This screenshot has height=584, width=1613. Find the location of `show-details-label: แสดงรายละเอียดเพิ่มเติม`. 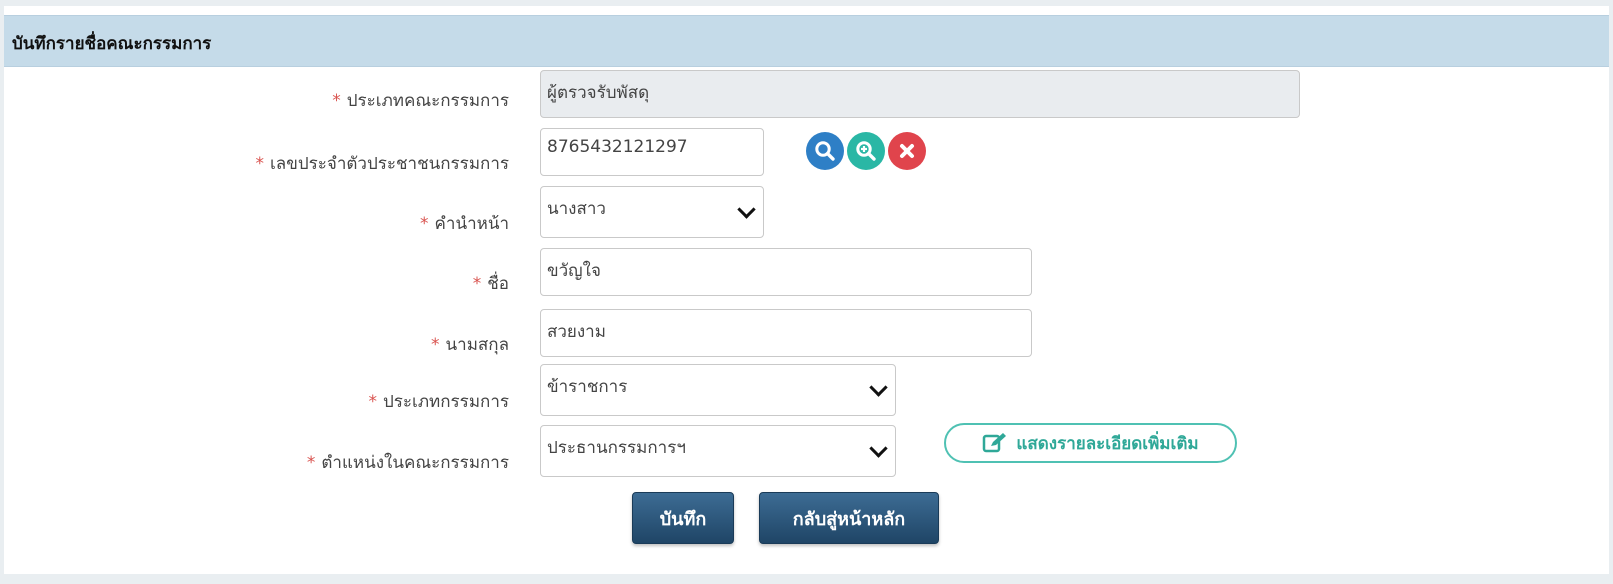

show-details-label: แสดงรายละเอียดเพิ่มเติม is located at coordinates (1107, 443).